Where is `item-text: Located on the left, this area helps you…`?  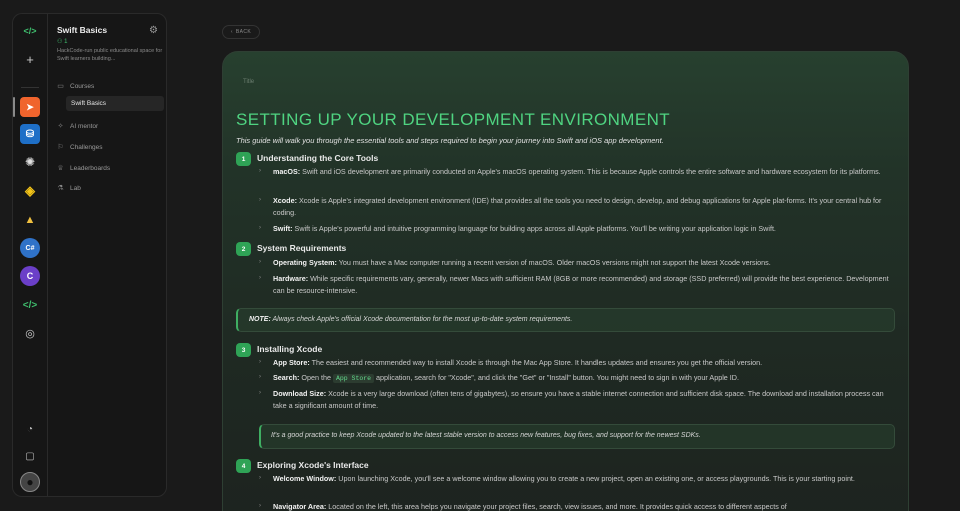 item-text: Located on the left, this area helps you… is located at coordinates (556, 506).